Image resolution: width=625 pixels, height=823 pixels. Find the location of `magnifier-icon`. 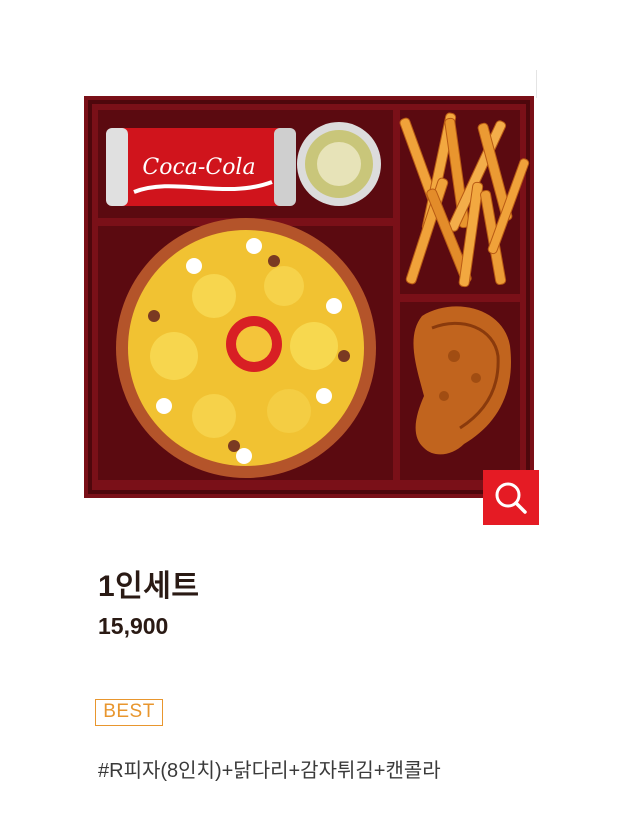

magnifier-icon is located at coordinates (511, 498).